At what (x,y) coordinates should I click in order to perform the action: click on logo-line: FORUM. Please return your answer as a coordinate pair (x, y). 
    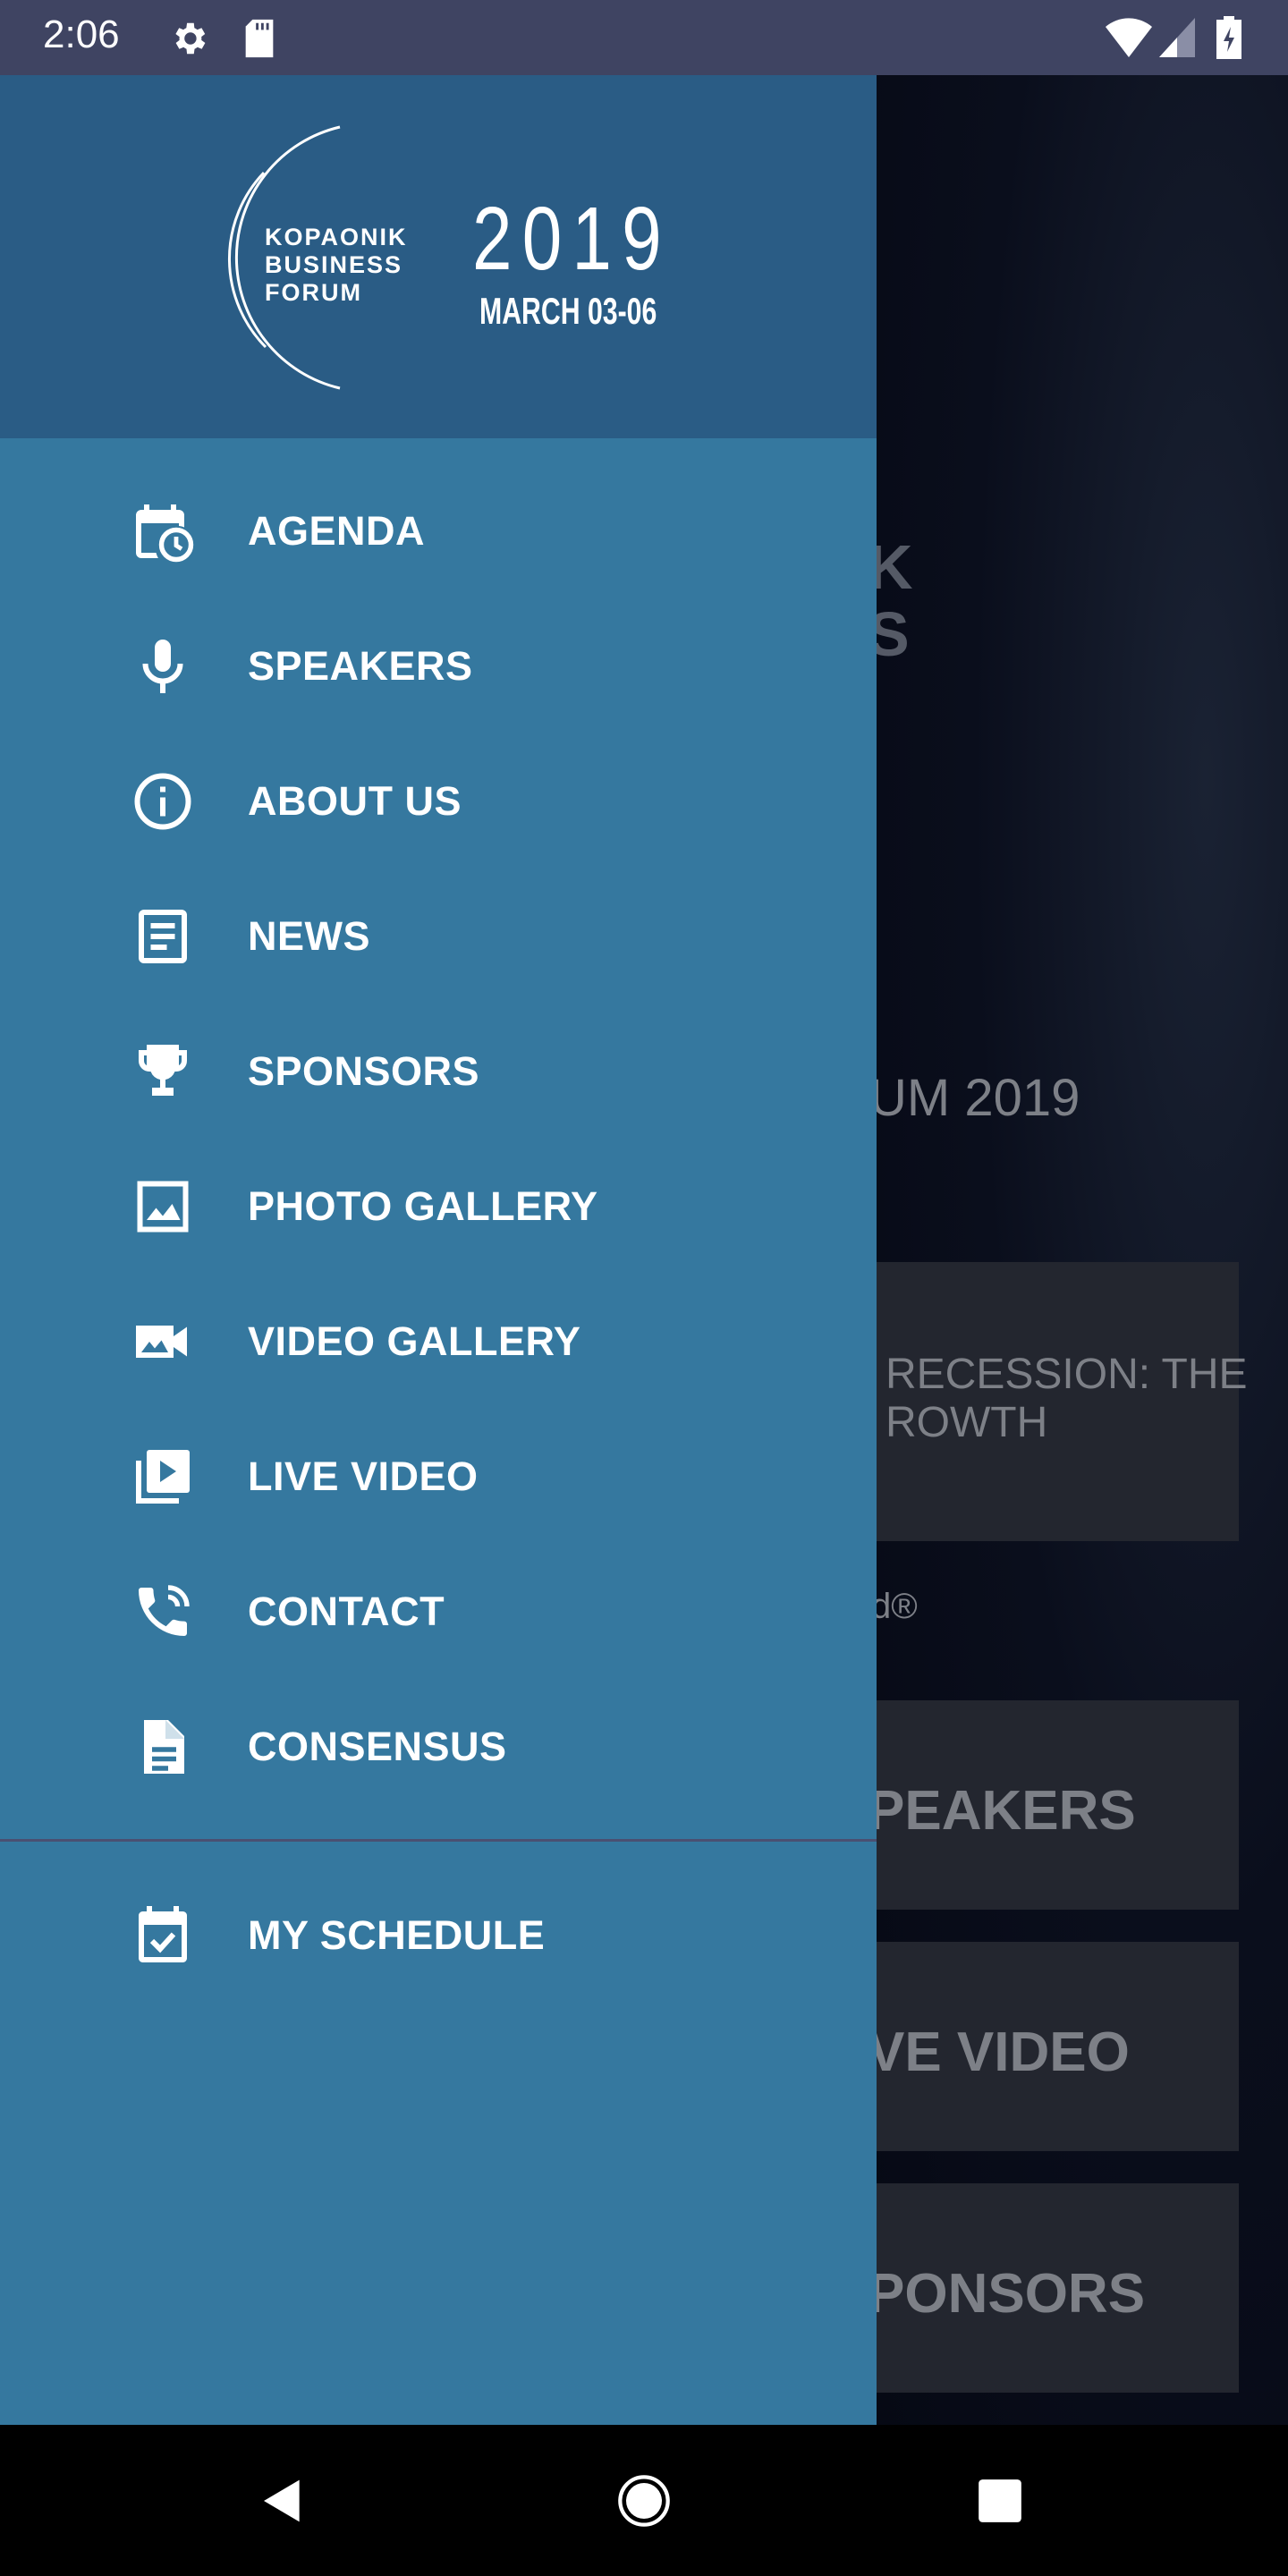
    Looking at the image, I should click on (313, 292).